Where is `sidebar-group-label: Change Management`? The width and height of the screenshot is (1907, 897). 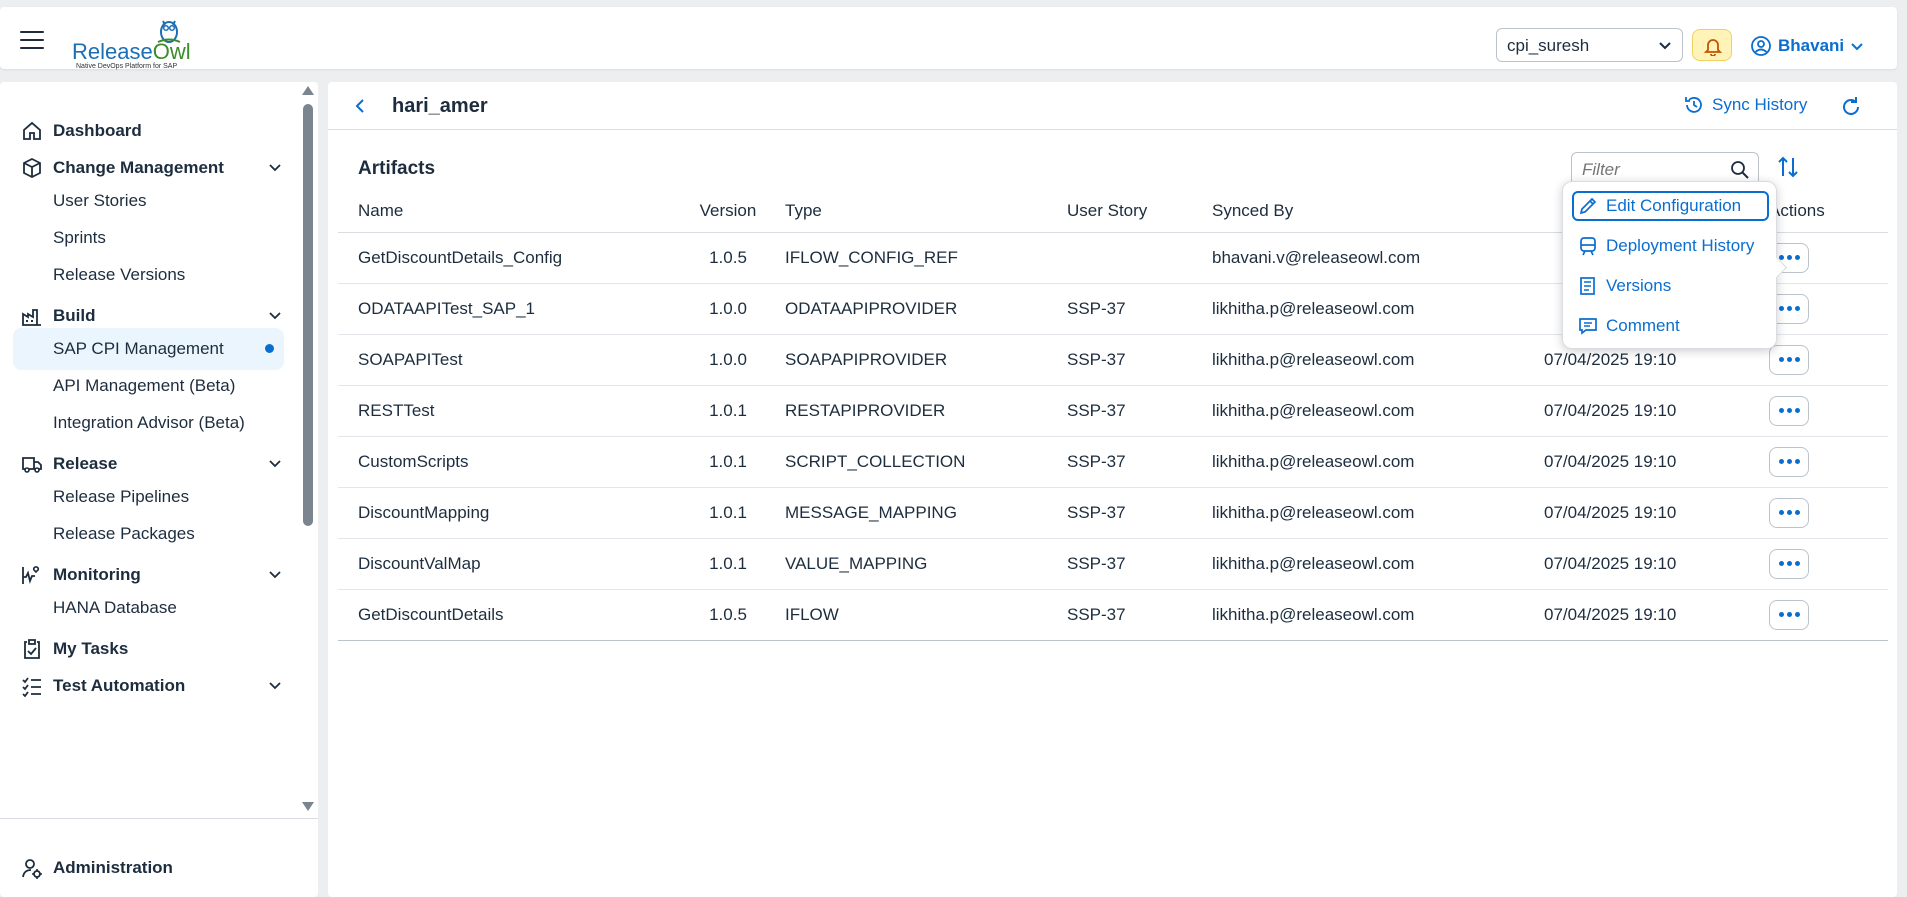 sidebar-group-label: Change Management is located at coordinates (138, 167).